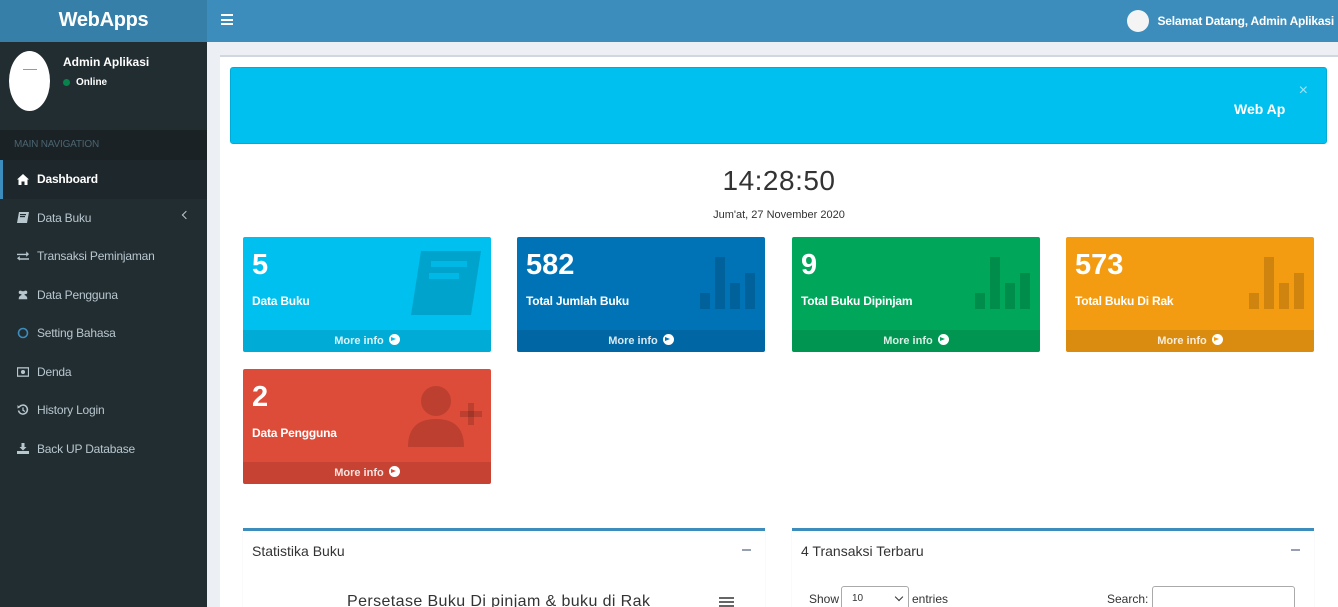  Describe the element at coordinates (96, 256) in the screenshot. I see `sidebar-item-label: Transaksi Peminjaman` at that location.